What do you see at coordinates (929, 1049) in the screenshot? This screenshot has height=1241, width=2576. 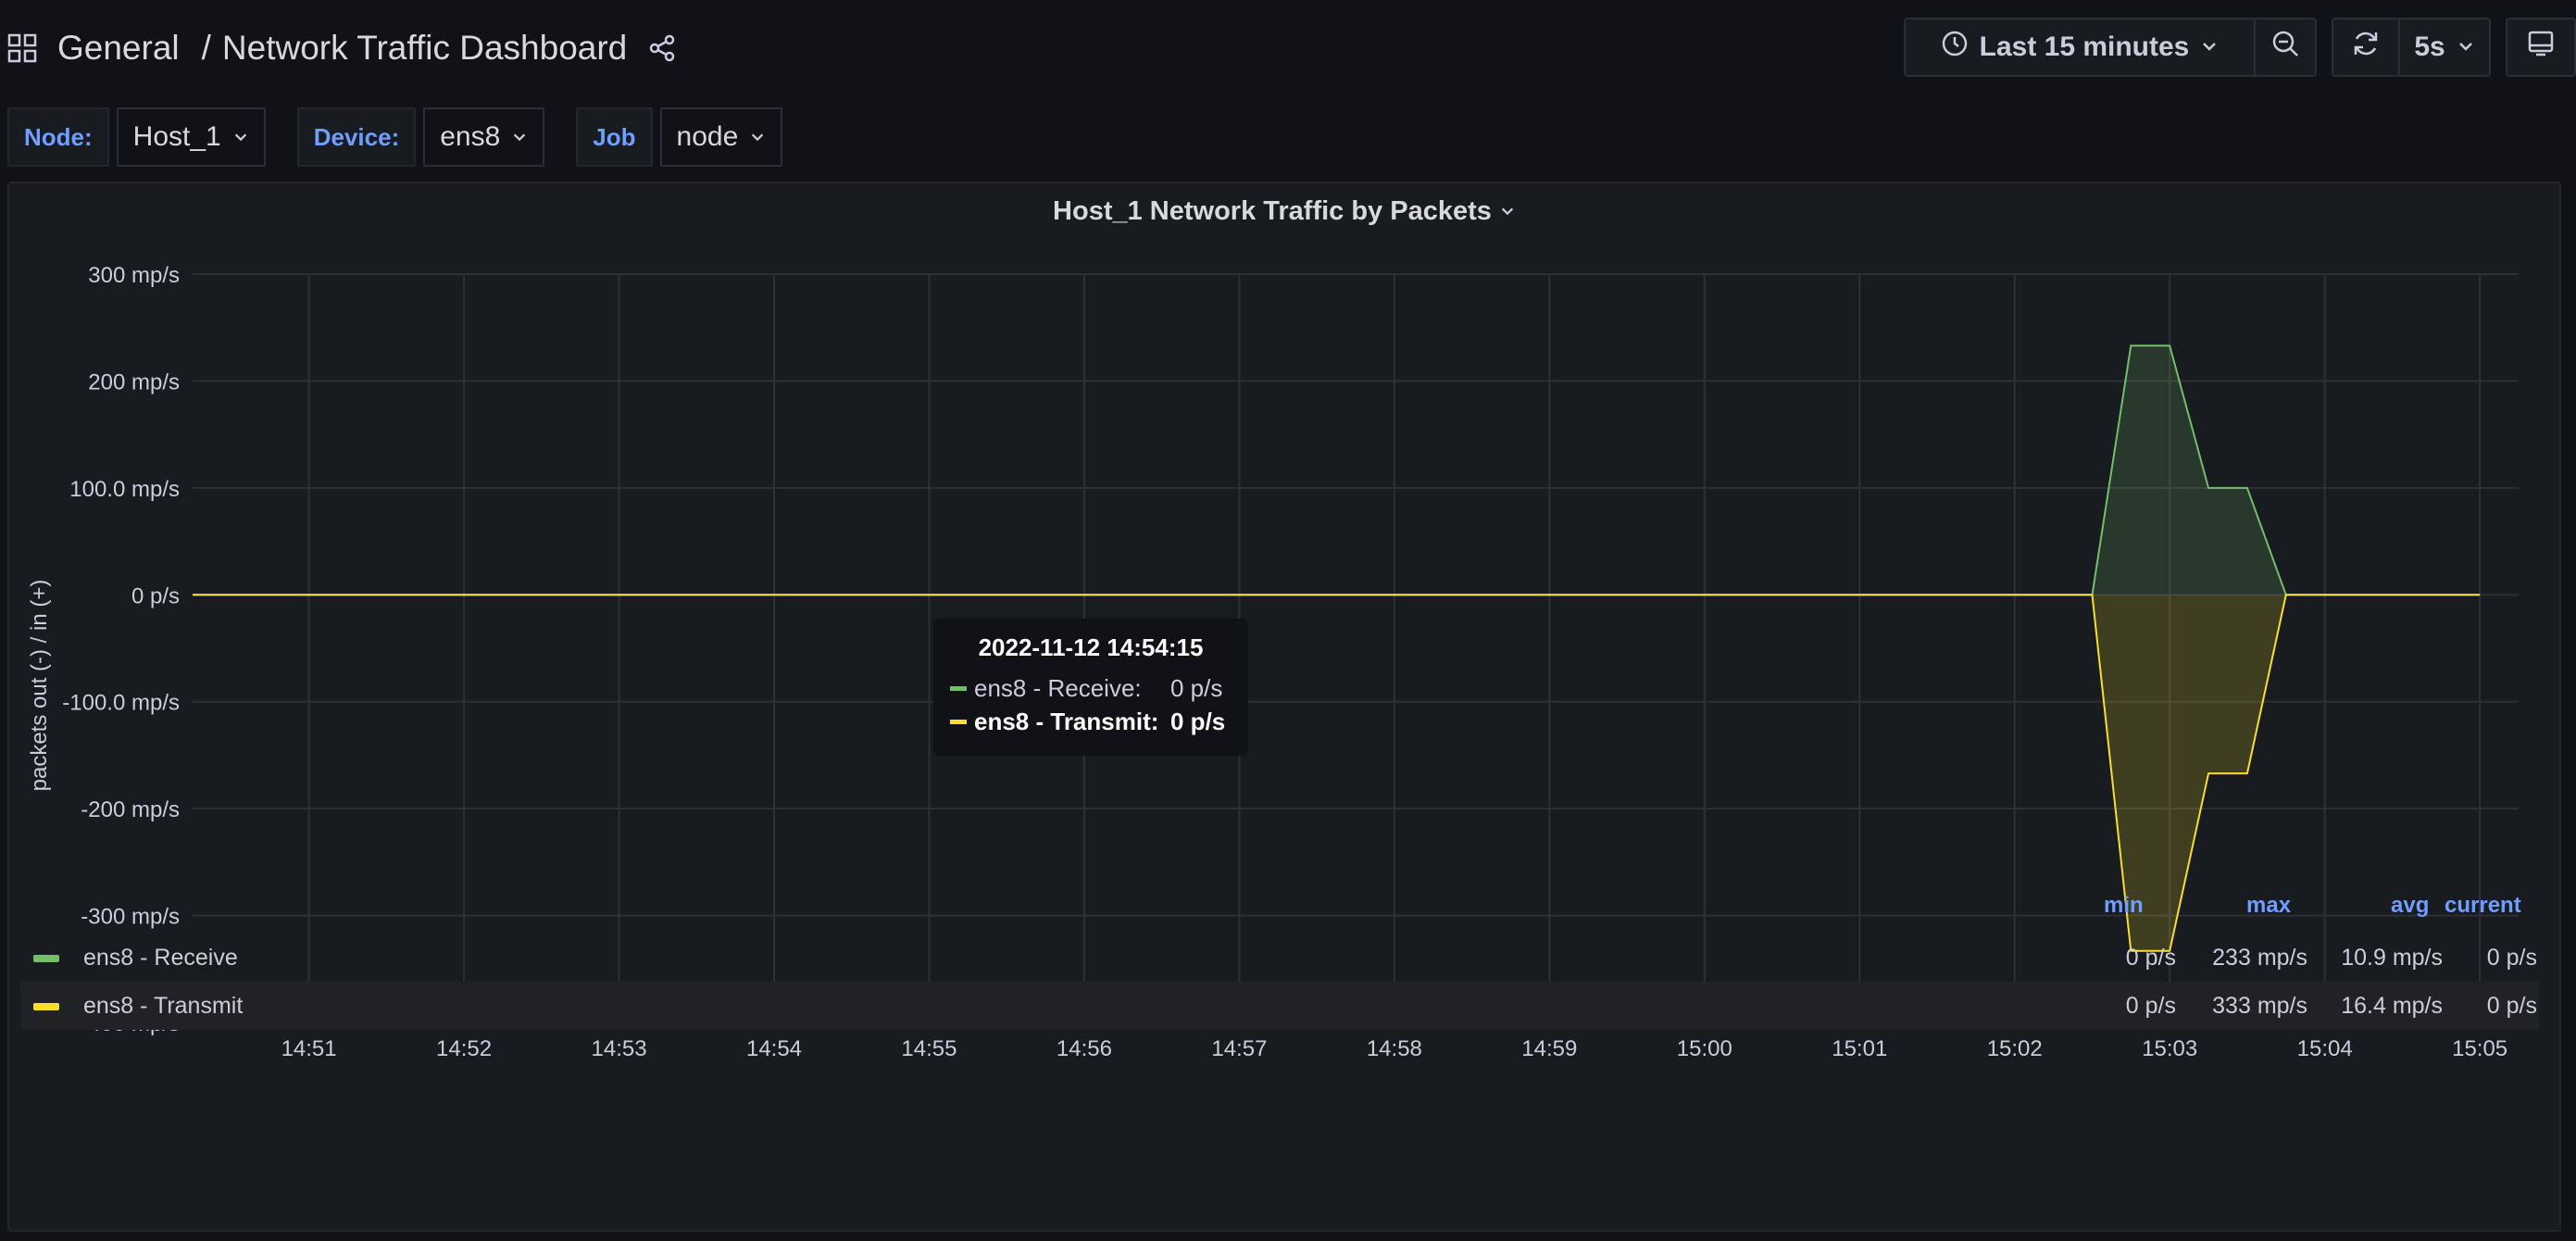 I see `x-tick-label: 14:55` at bounding box center [929, 1049].